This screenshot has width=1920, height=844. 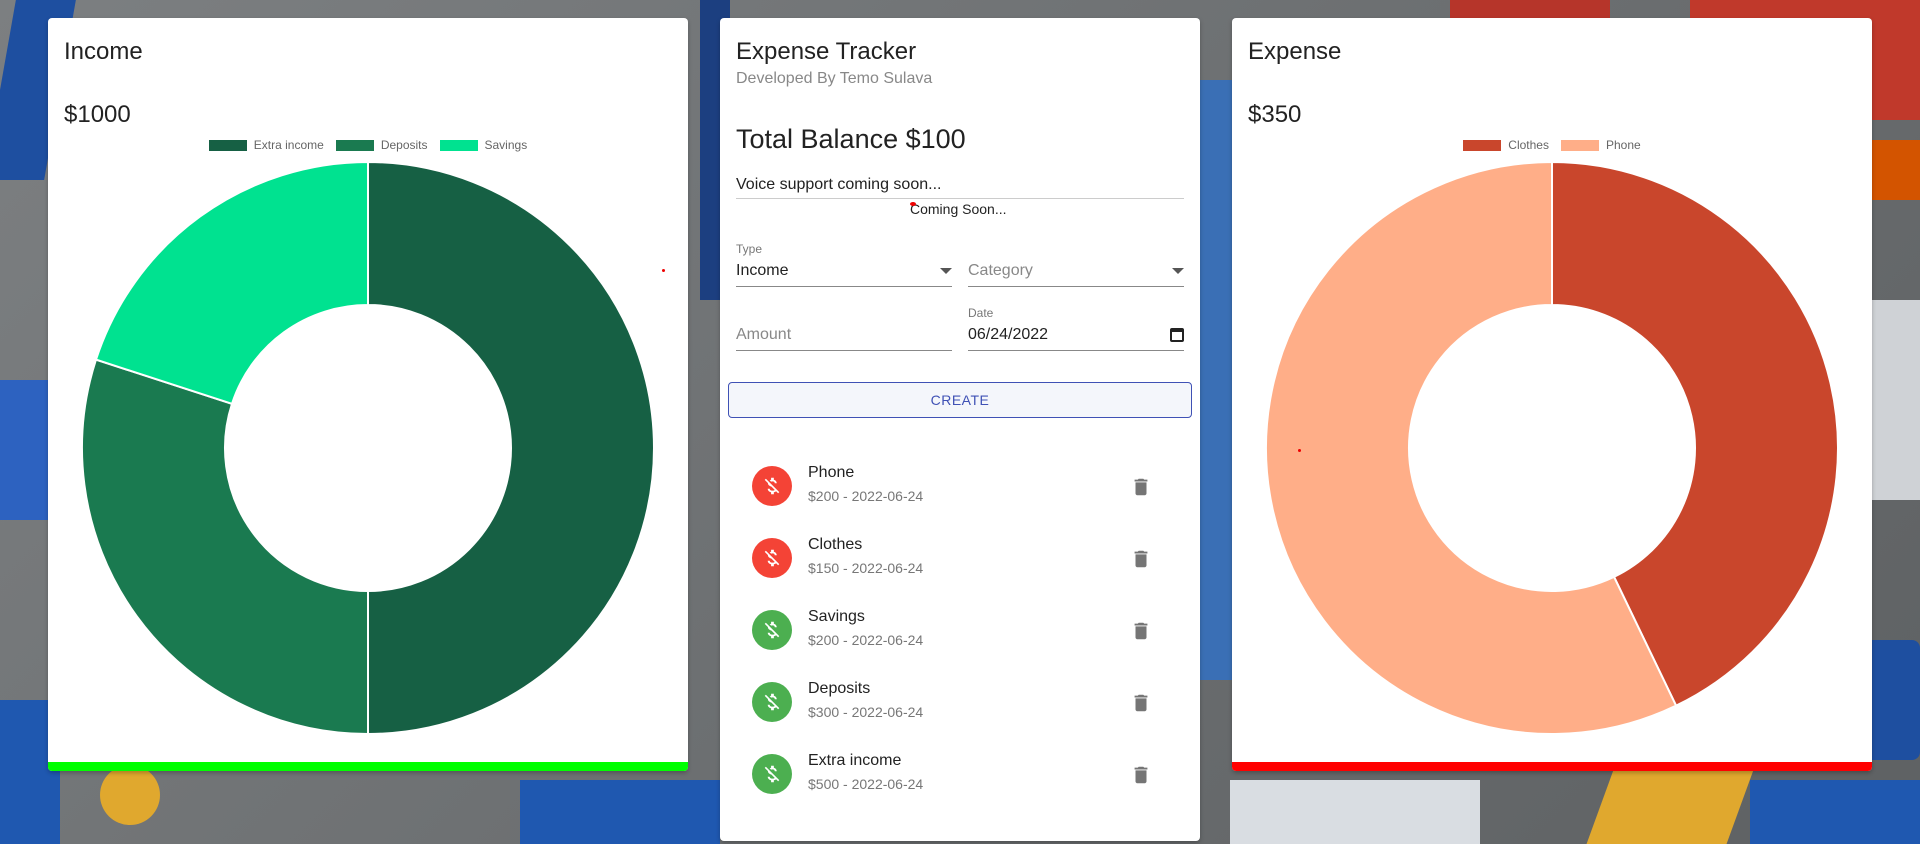 I want to click on transaction-meta: $500 - 2022-06-24, so click(x=866, y=784).